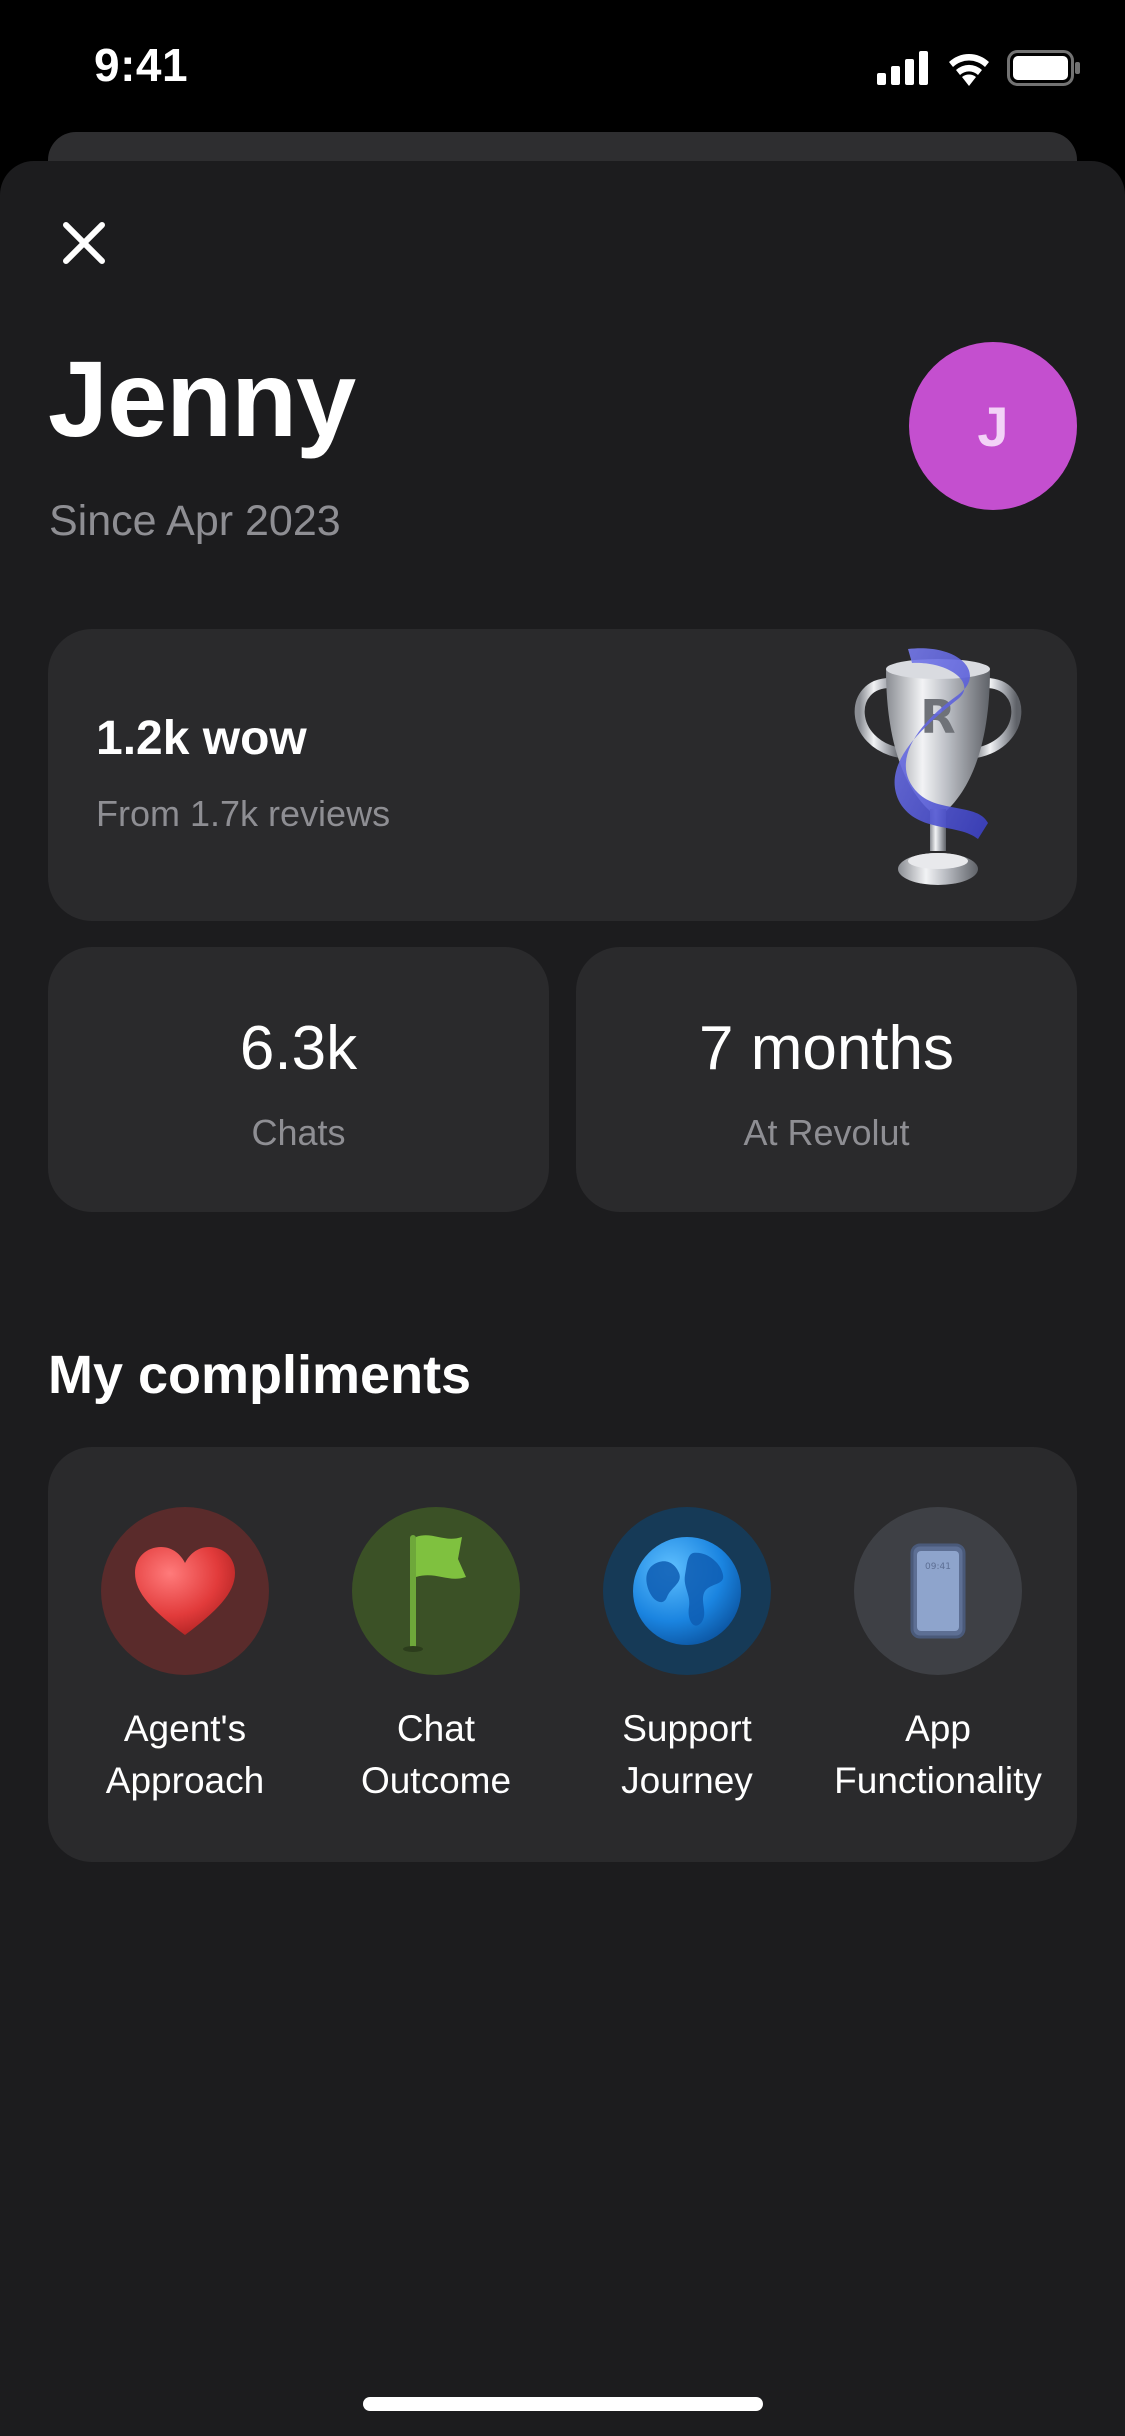 The height and width of the screenshot is (2436, 1125). Describe the element at coordinates (185, 1728) in the screenshot. I see `compliment-label-line: Agent's` at that location.